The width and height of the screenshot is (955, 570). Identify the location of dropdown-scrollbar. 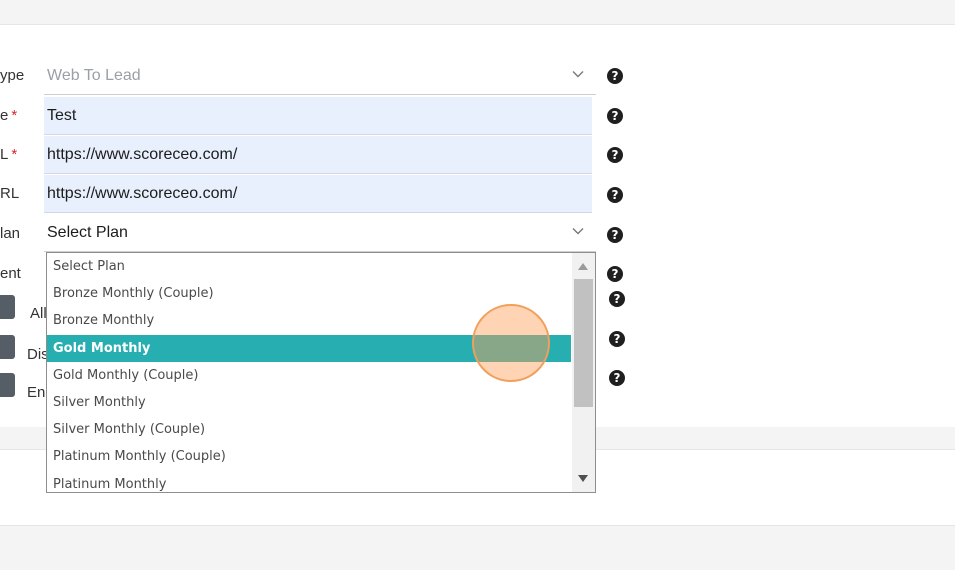
(583, 372).